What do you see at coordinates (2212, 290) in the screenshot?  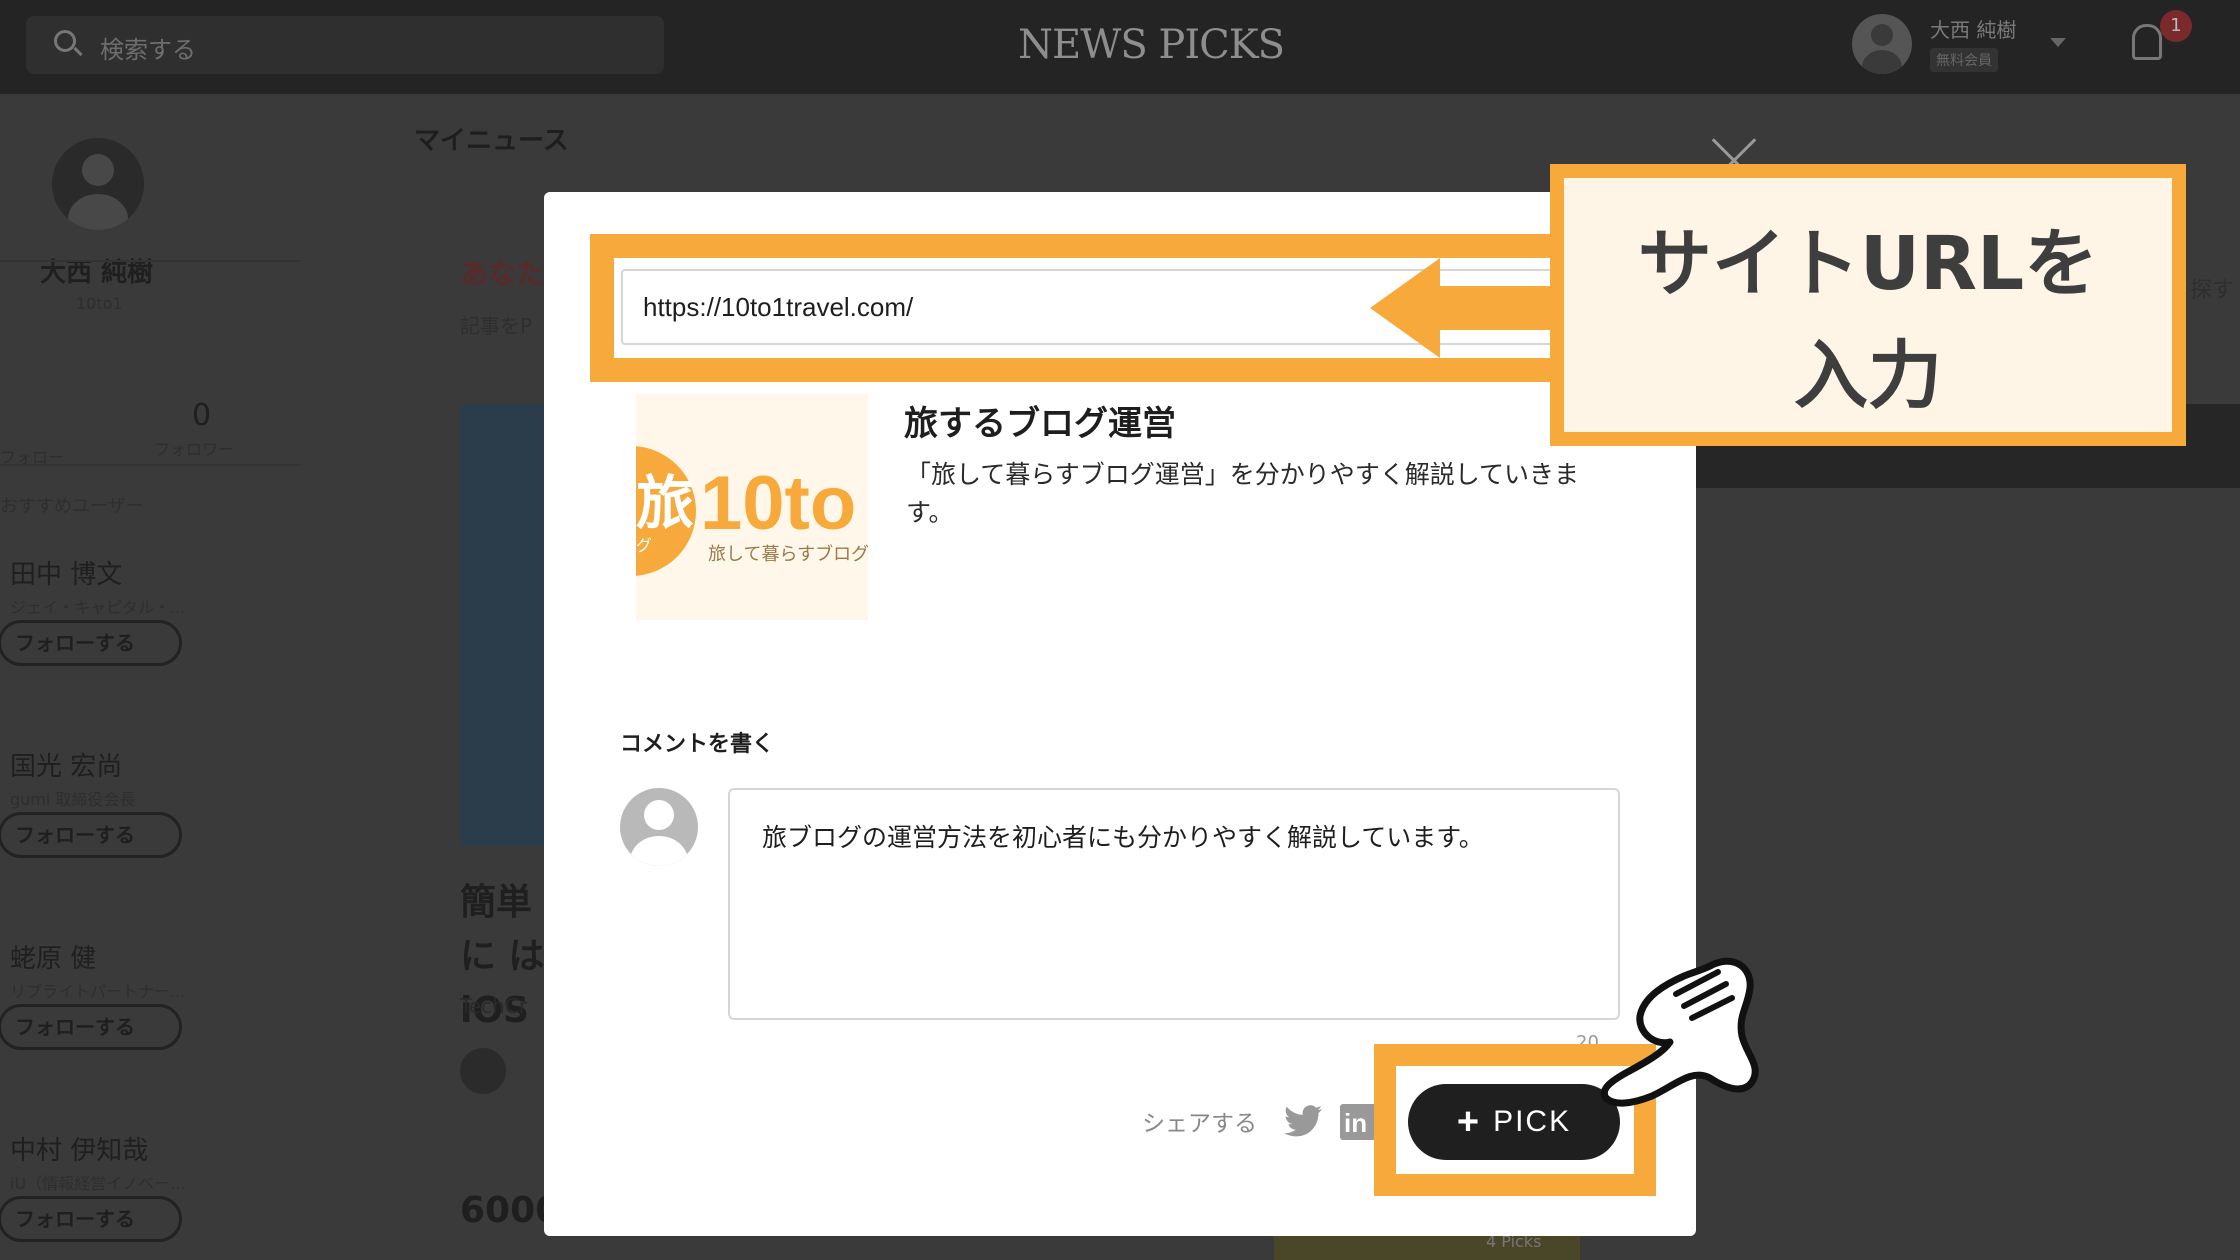 I see `right-panel-text: 探す` at bounding box center [2212, 290].